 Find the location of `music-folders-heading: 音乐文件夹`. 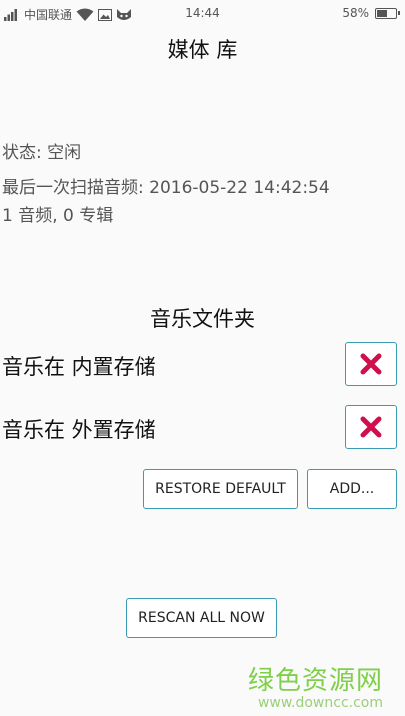

music-folders-heading: 音乐文件夹 is located at coordinates (202, 319).